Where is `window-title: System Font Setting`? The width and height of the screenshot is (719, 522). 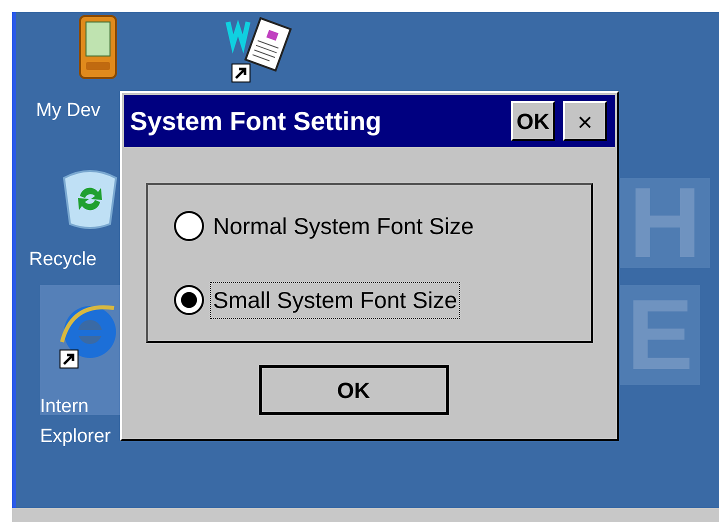 window-title: System Font Setting is located at coordinates (256, 121).